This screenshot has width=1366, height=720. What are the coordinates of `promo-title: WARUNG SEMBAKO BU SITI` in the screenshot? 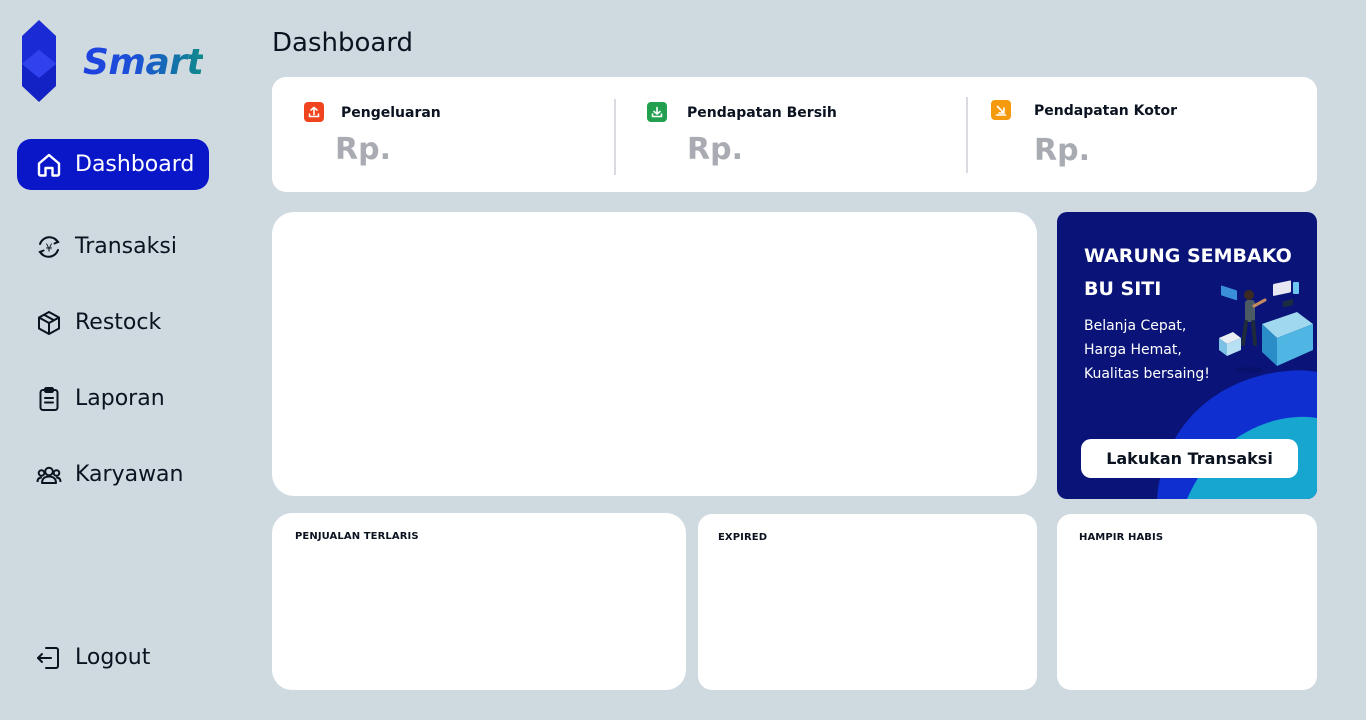 It's located at (1188, 272).